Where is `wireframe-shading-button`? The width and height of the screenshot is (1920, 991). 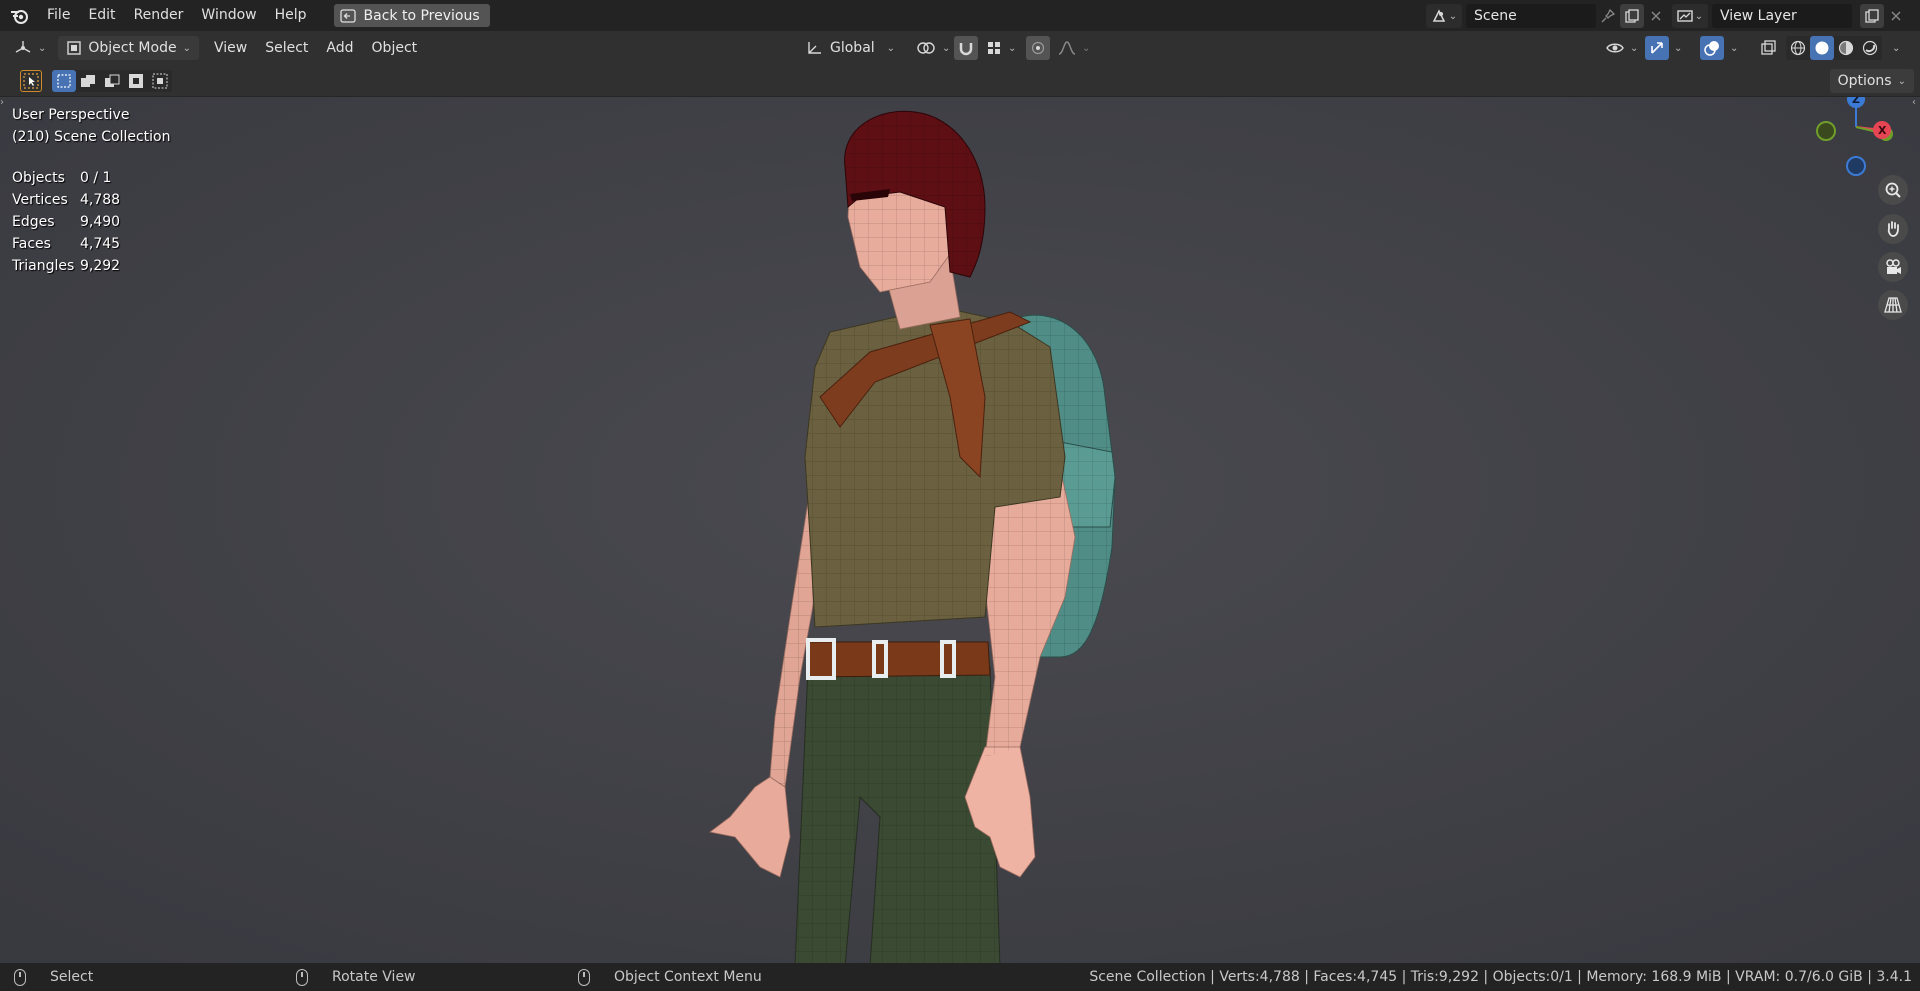 wireframe-shading-button is located at coordinates (1798, 48).